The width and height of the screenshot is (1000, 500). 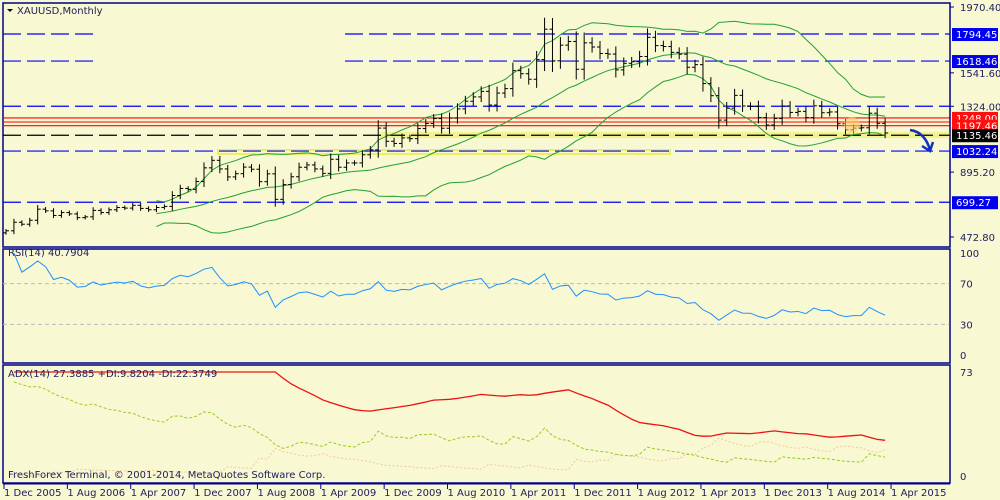 I want to click on price-tick-label: 1324.00, so click(x=980, y=107).